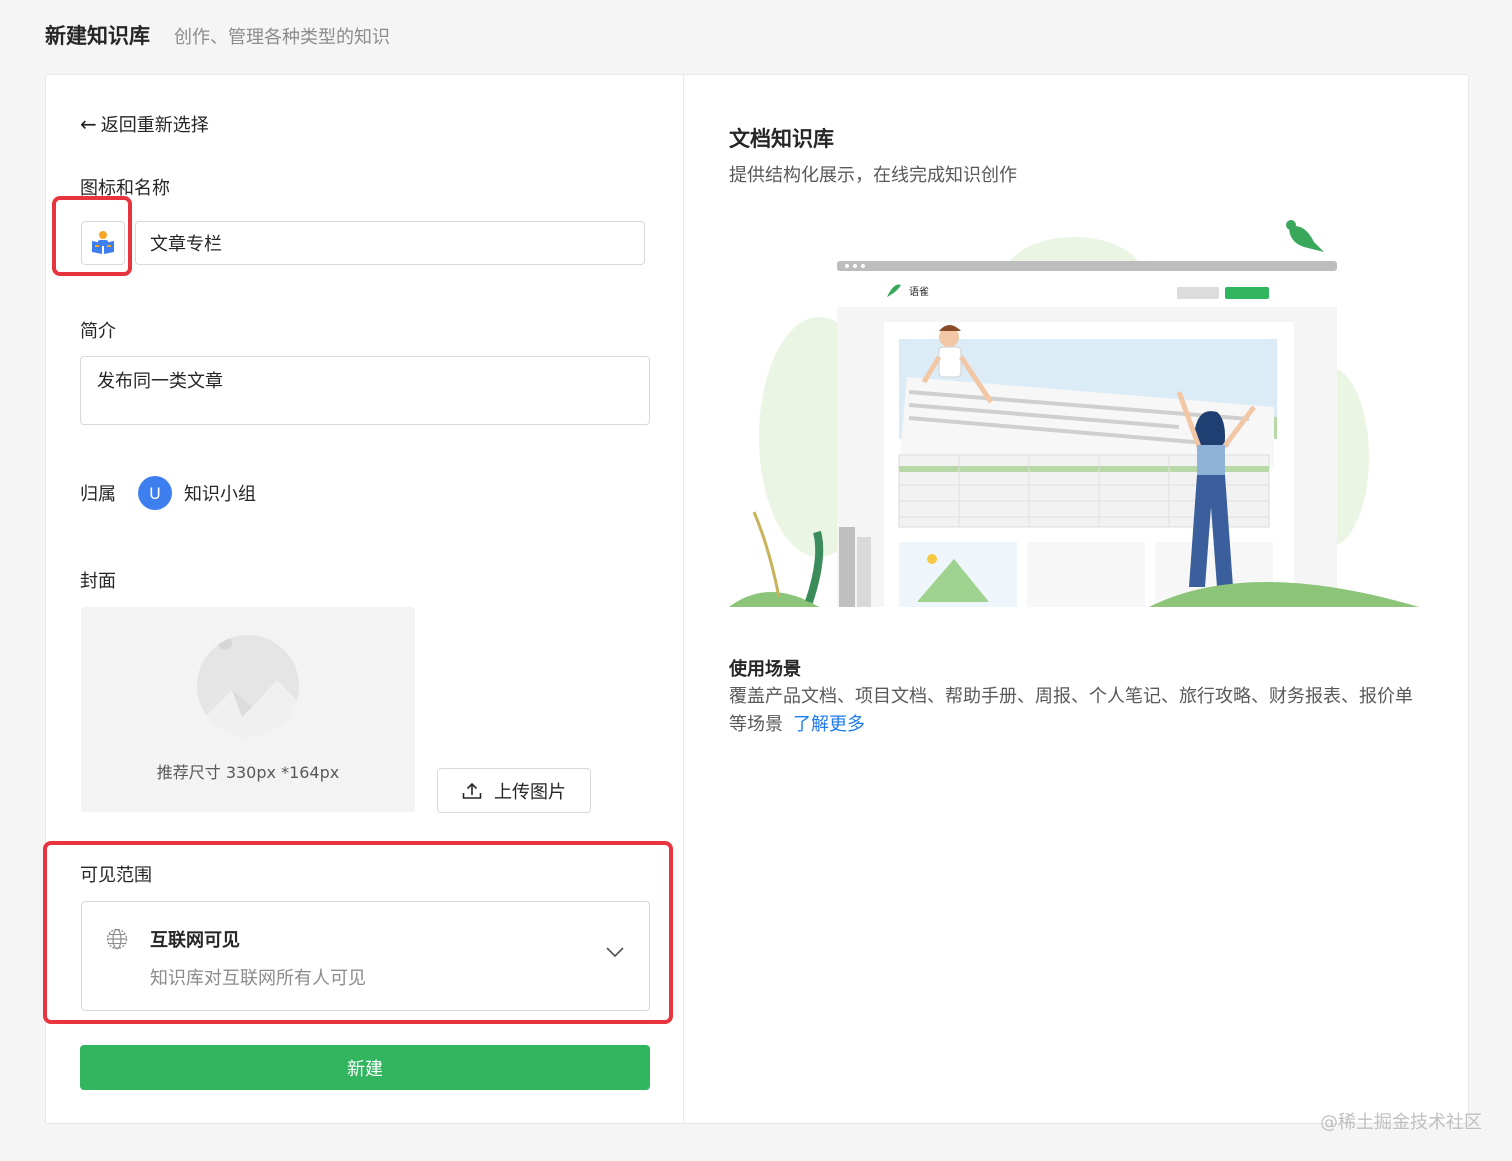 The height and width of the screenshot is (1161, 1512). What do you see at coordinates (88, 124) in the screenshot?
I see `back-arrow-icon: ←` at bounding box center [88, 124].